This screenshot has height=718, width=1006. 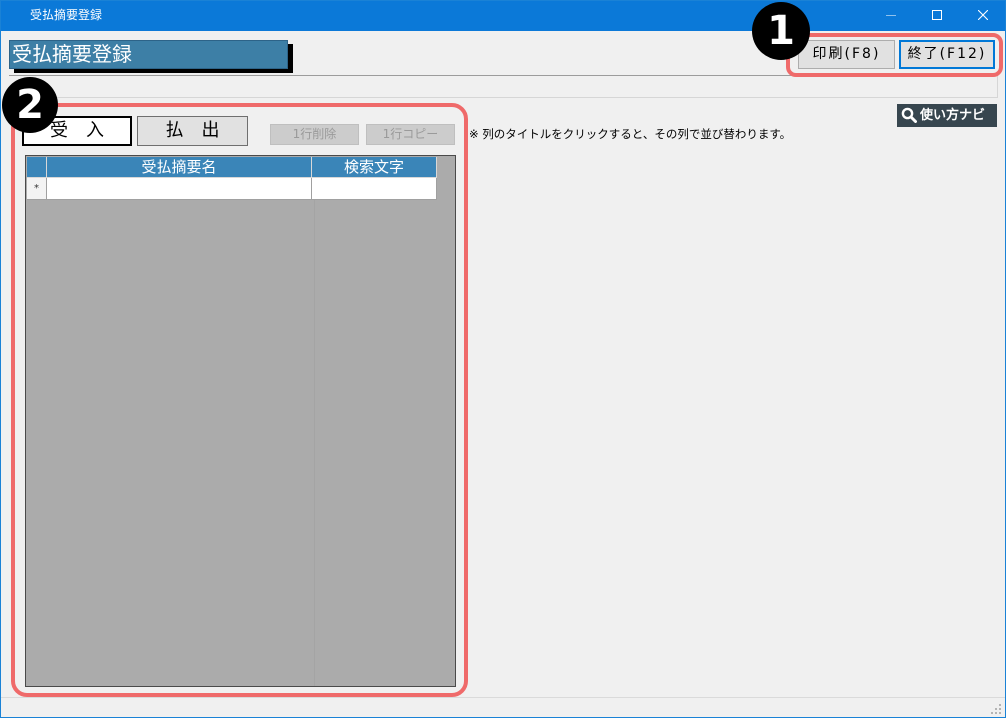 What do you see at coordinates (781, 31) in the screenshot?
I see `annotation-marker-1: 1` at bounding box center [781, 31].